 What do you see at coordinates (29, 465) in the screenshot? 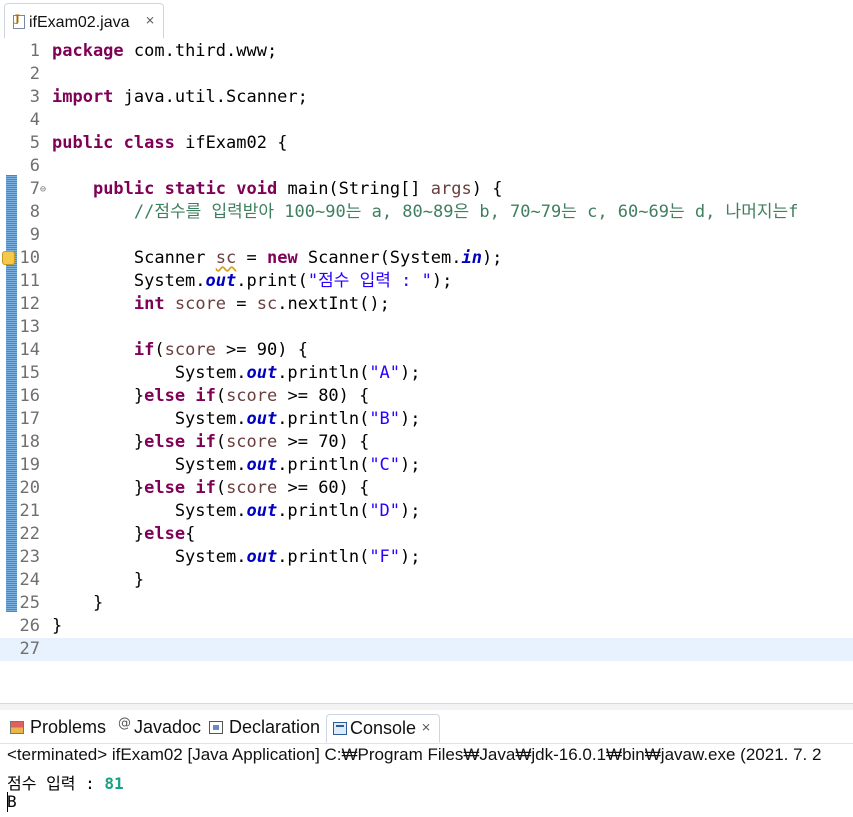
I see `line-number: 19` at bounding box center [29, 465].